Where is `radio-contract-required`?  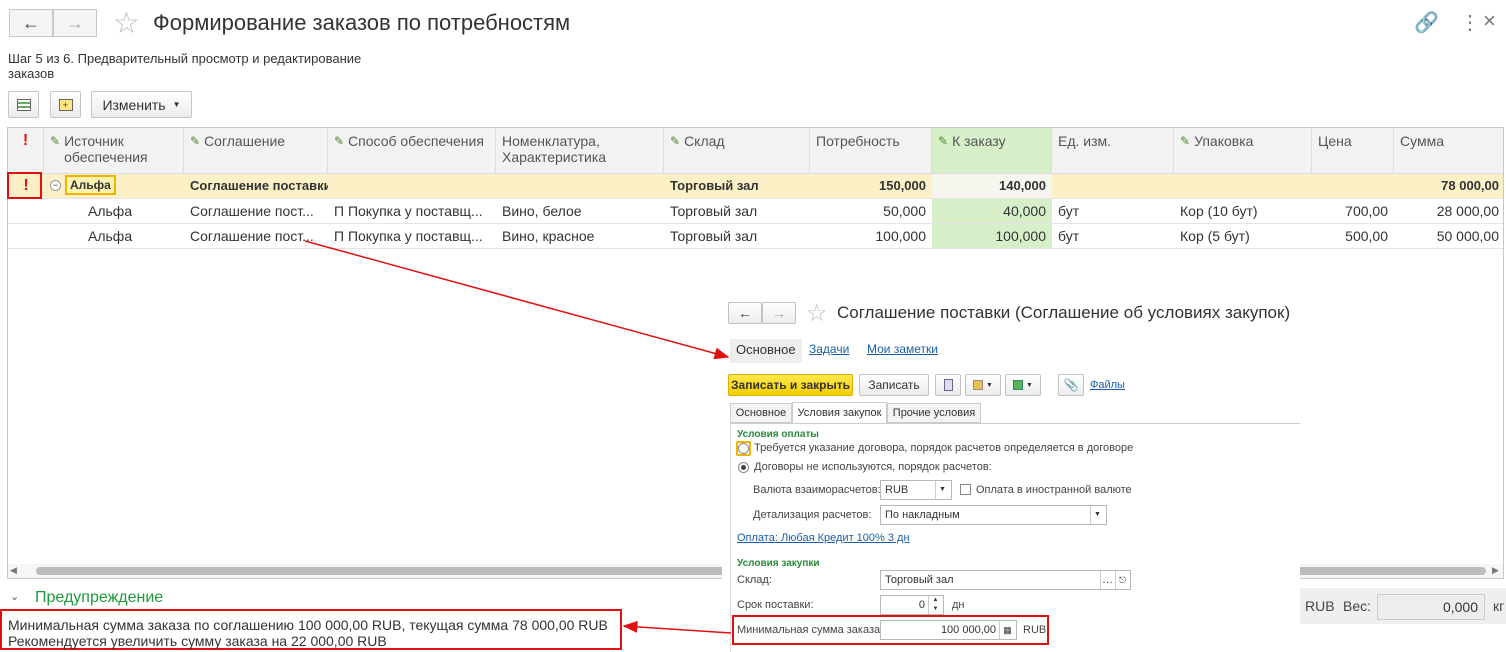 radio-contract-required is located at coordinates (743, 448).